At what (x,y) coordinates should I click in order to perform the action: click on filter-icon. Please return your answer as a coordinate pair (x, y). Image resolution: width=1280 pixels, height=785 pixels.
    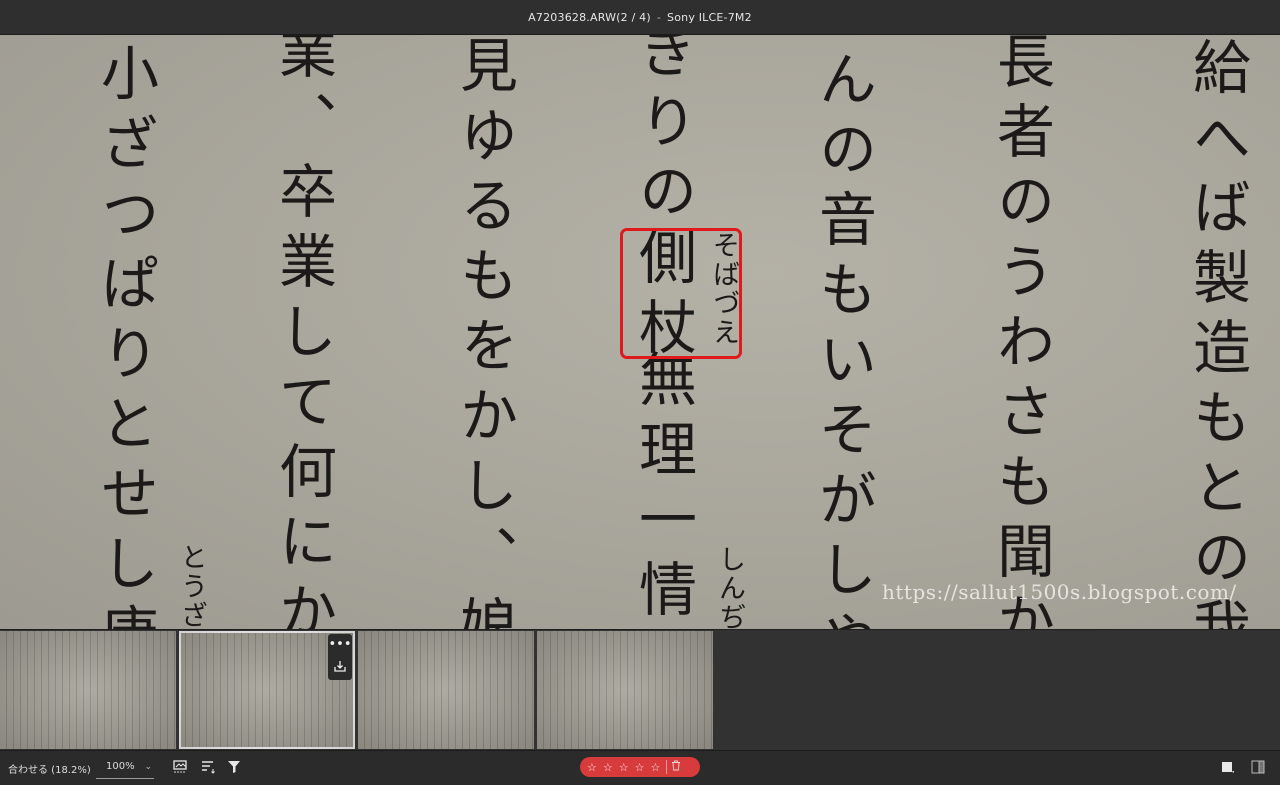
    Looking at the image, I should click on (235, 768).